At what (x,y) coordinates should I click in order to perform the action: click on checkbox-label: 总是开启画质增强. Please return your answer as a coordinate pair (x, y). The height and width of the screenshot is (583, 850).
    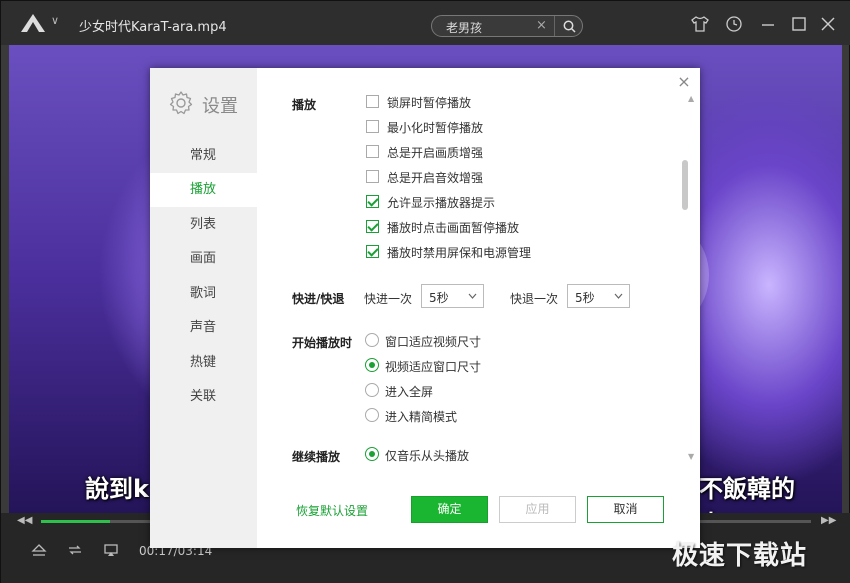
    Looking at the image, I should click on (435, 153).